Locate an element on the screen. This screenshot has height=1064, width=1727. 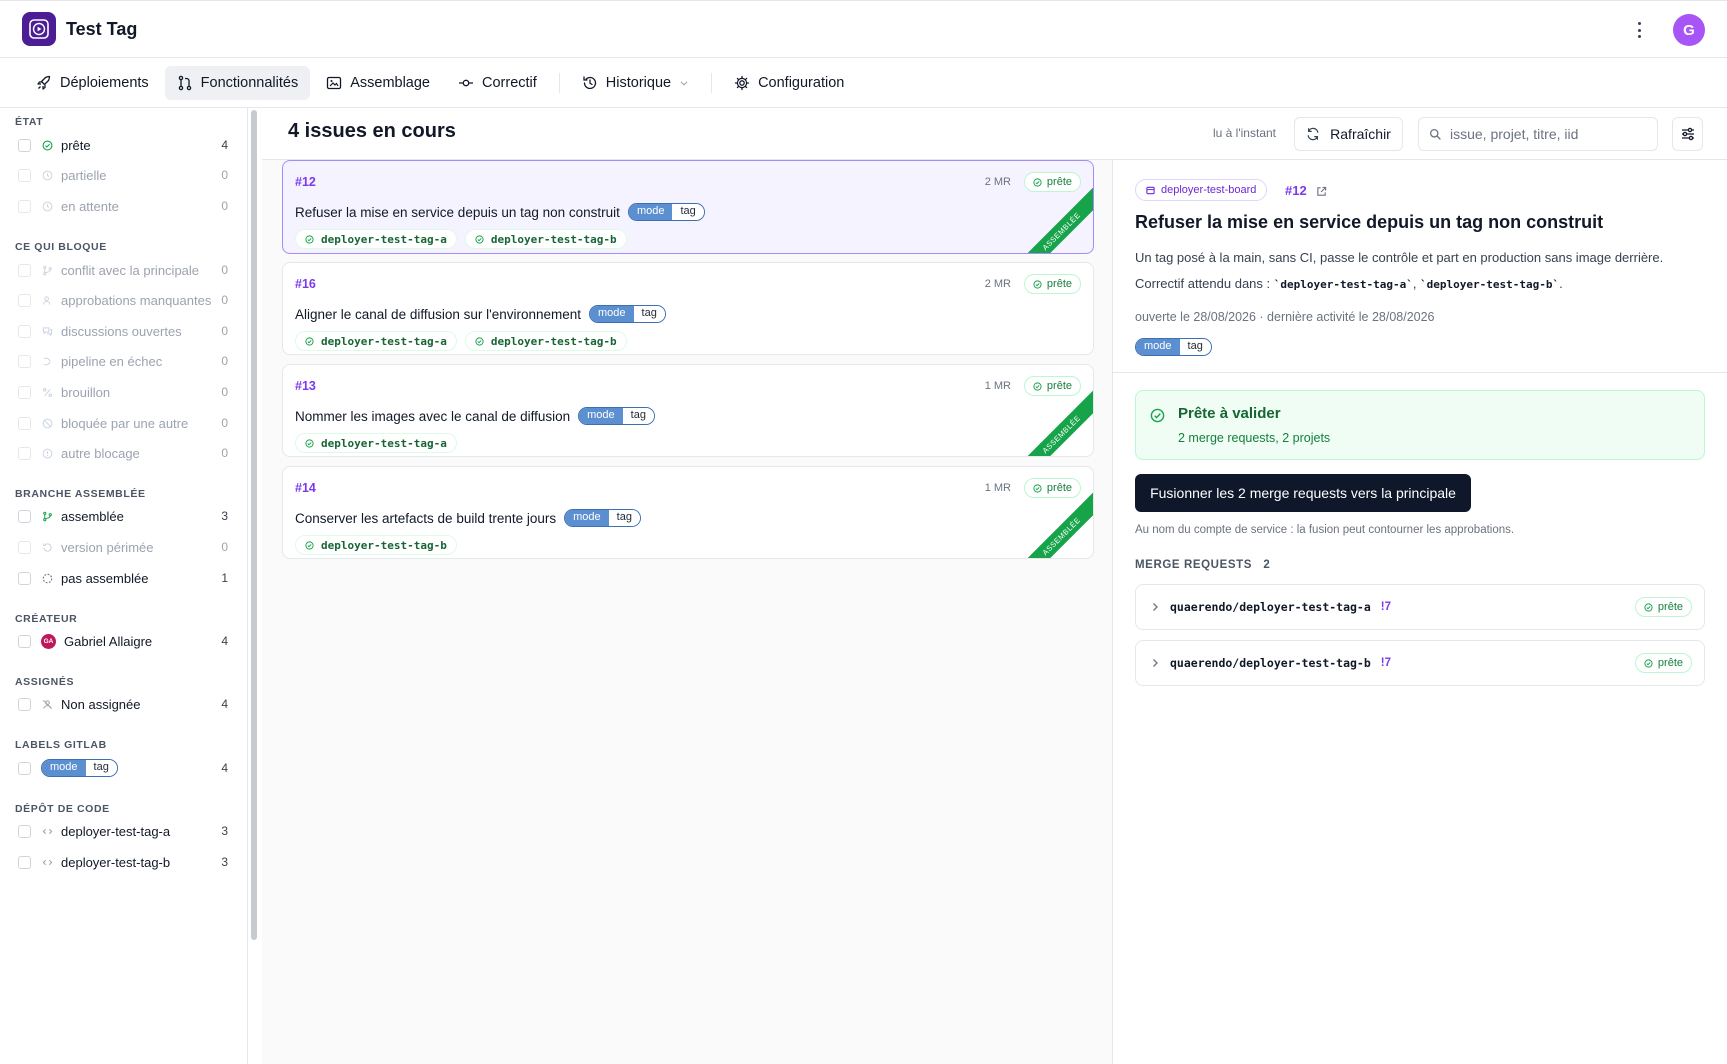
more-menu-icon is located at coordinates (1639, 30).